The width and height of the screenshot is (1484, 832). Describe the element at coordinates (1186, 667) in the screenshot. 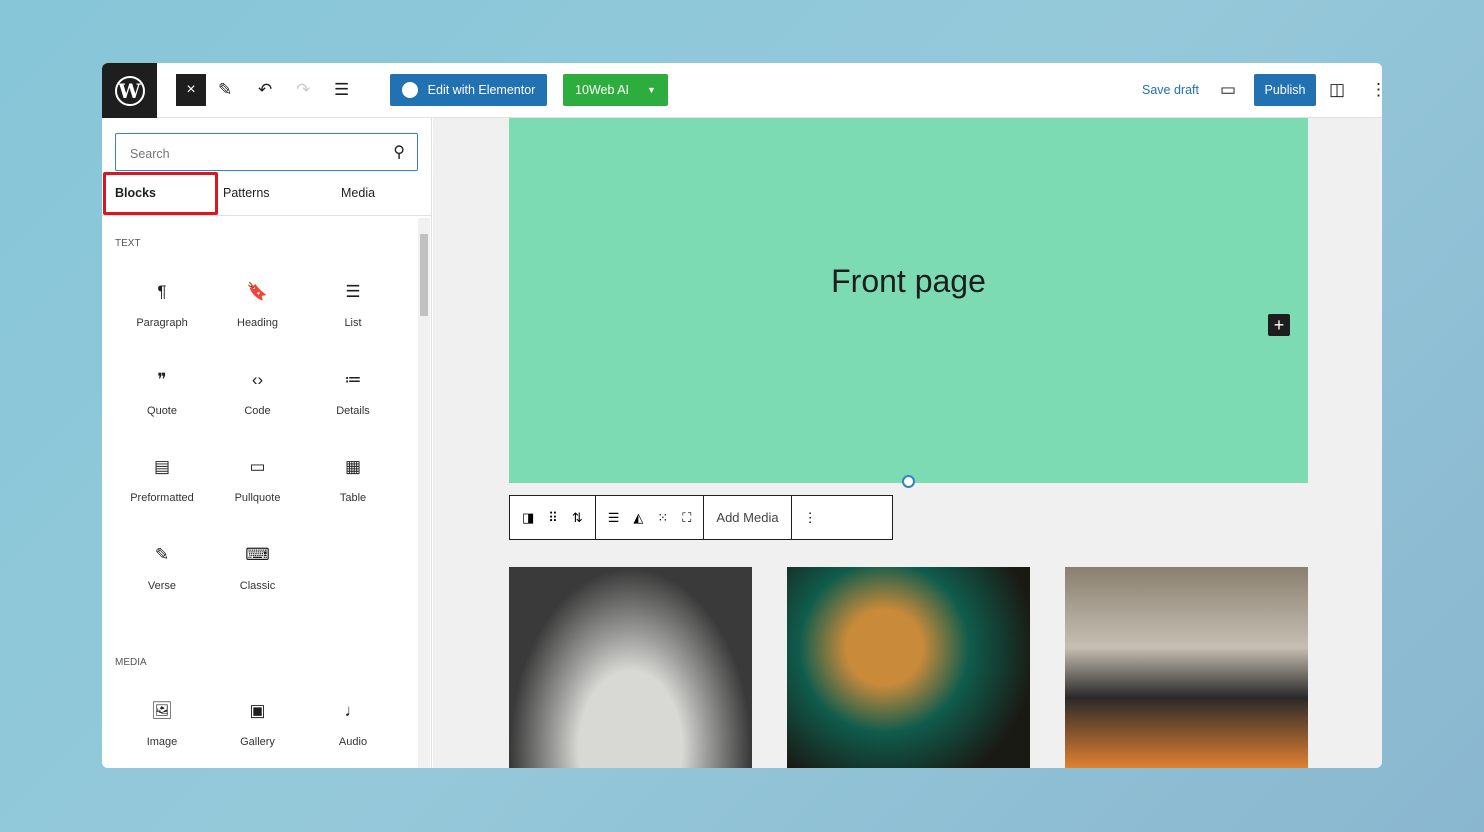

I see `gallery-image-kitchen` at that location.